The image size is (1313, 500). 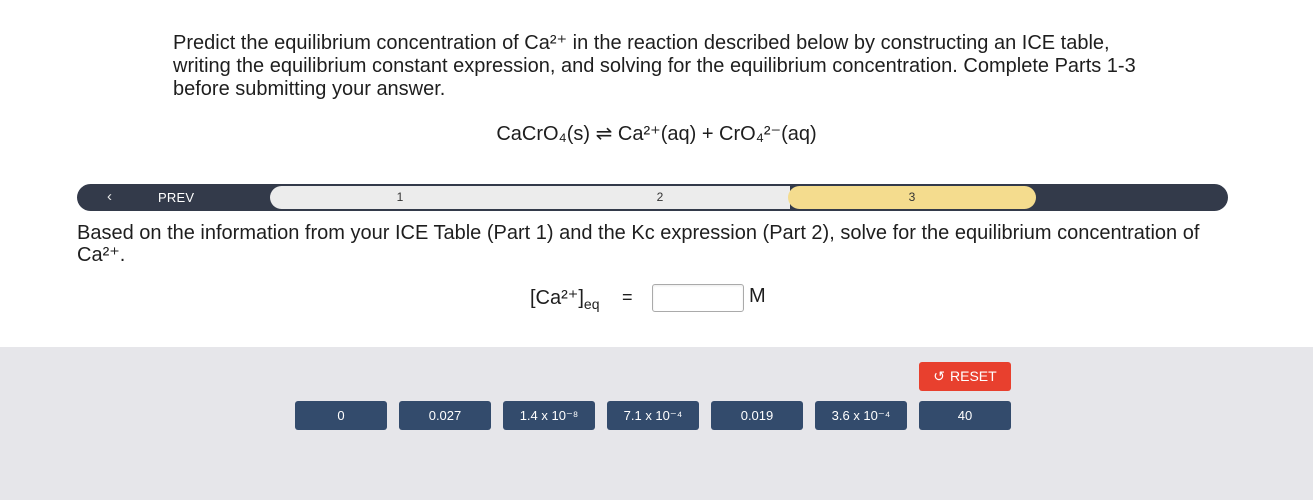 I want to click on answer-row: [Ca²⁺]eq = M, so click(x=656, y=303).